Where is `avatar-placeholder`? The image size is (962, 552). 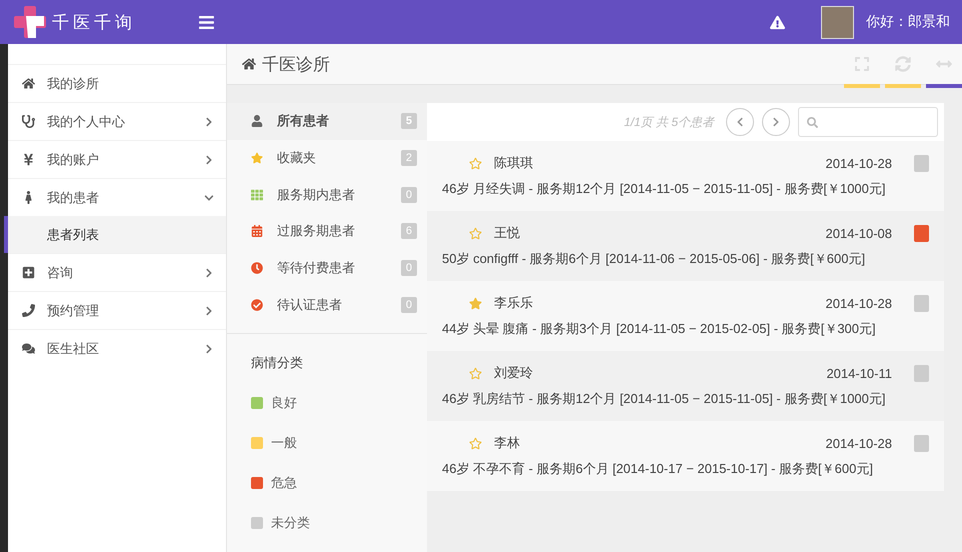
avatar-placeholder is located at coordinates (837, 22).